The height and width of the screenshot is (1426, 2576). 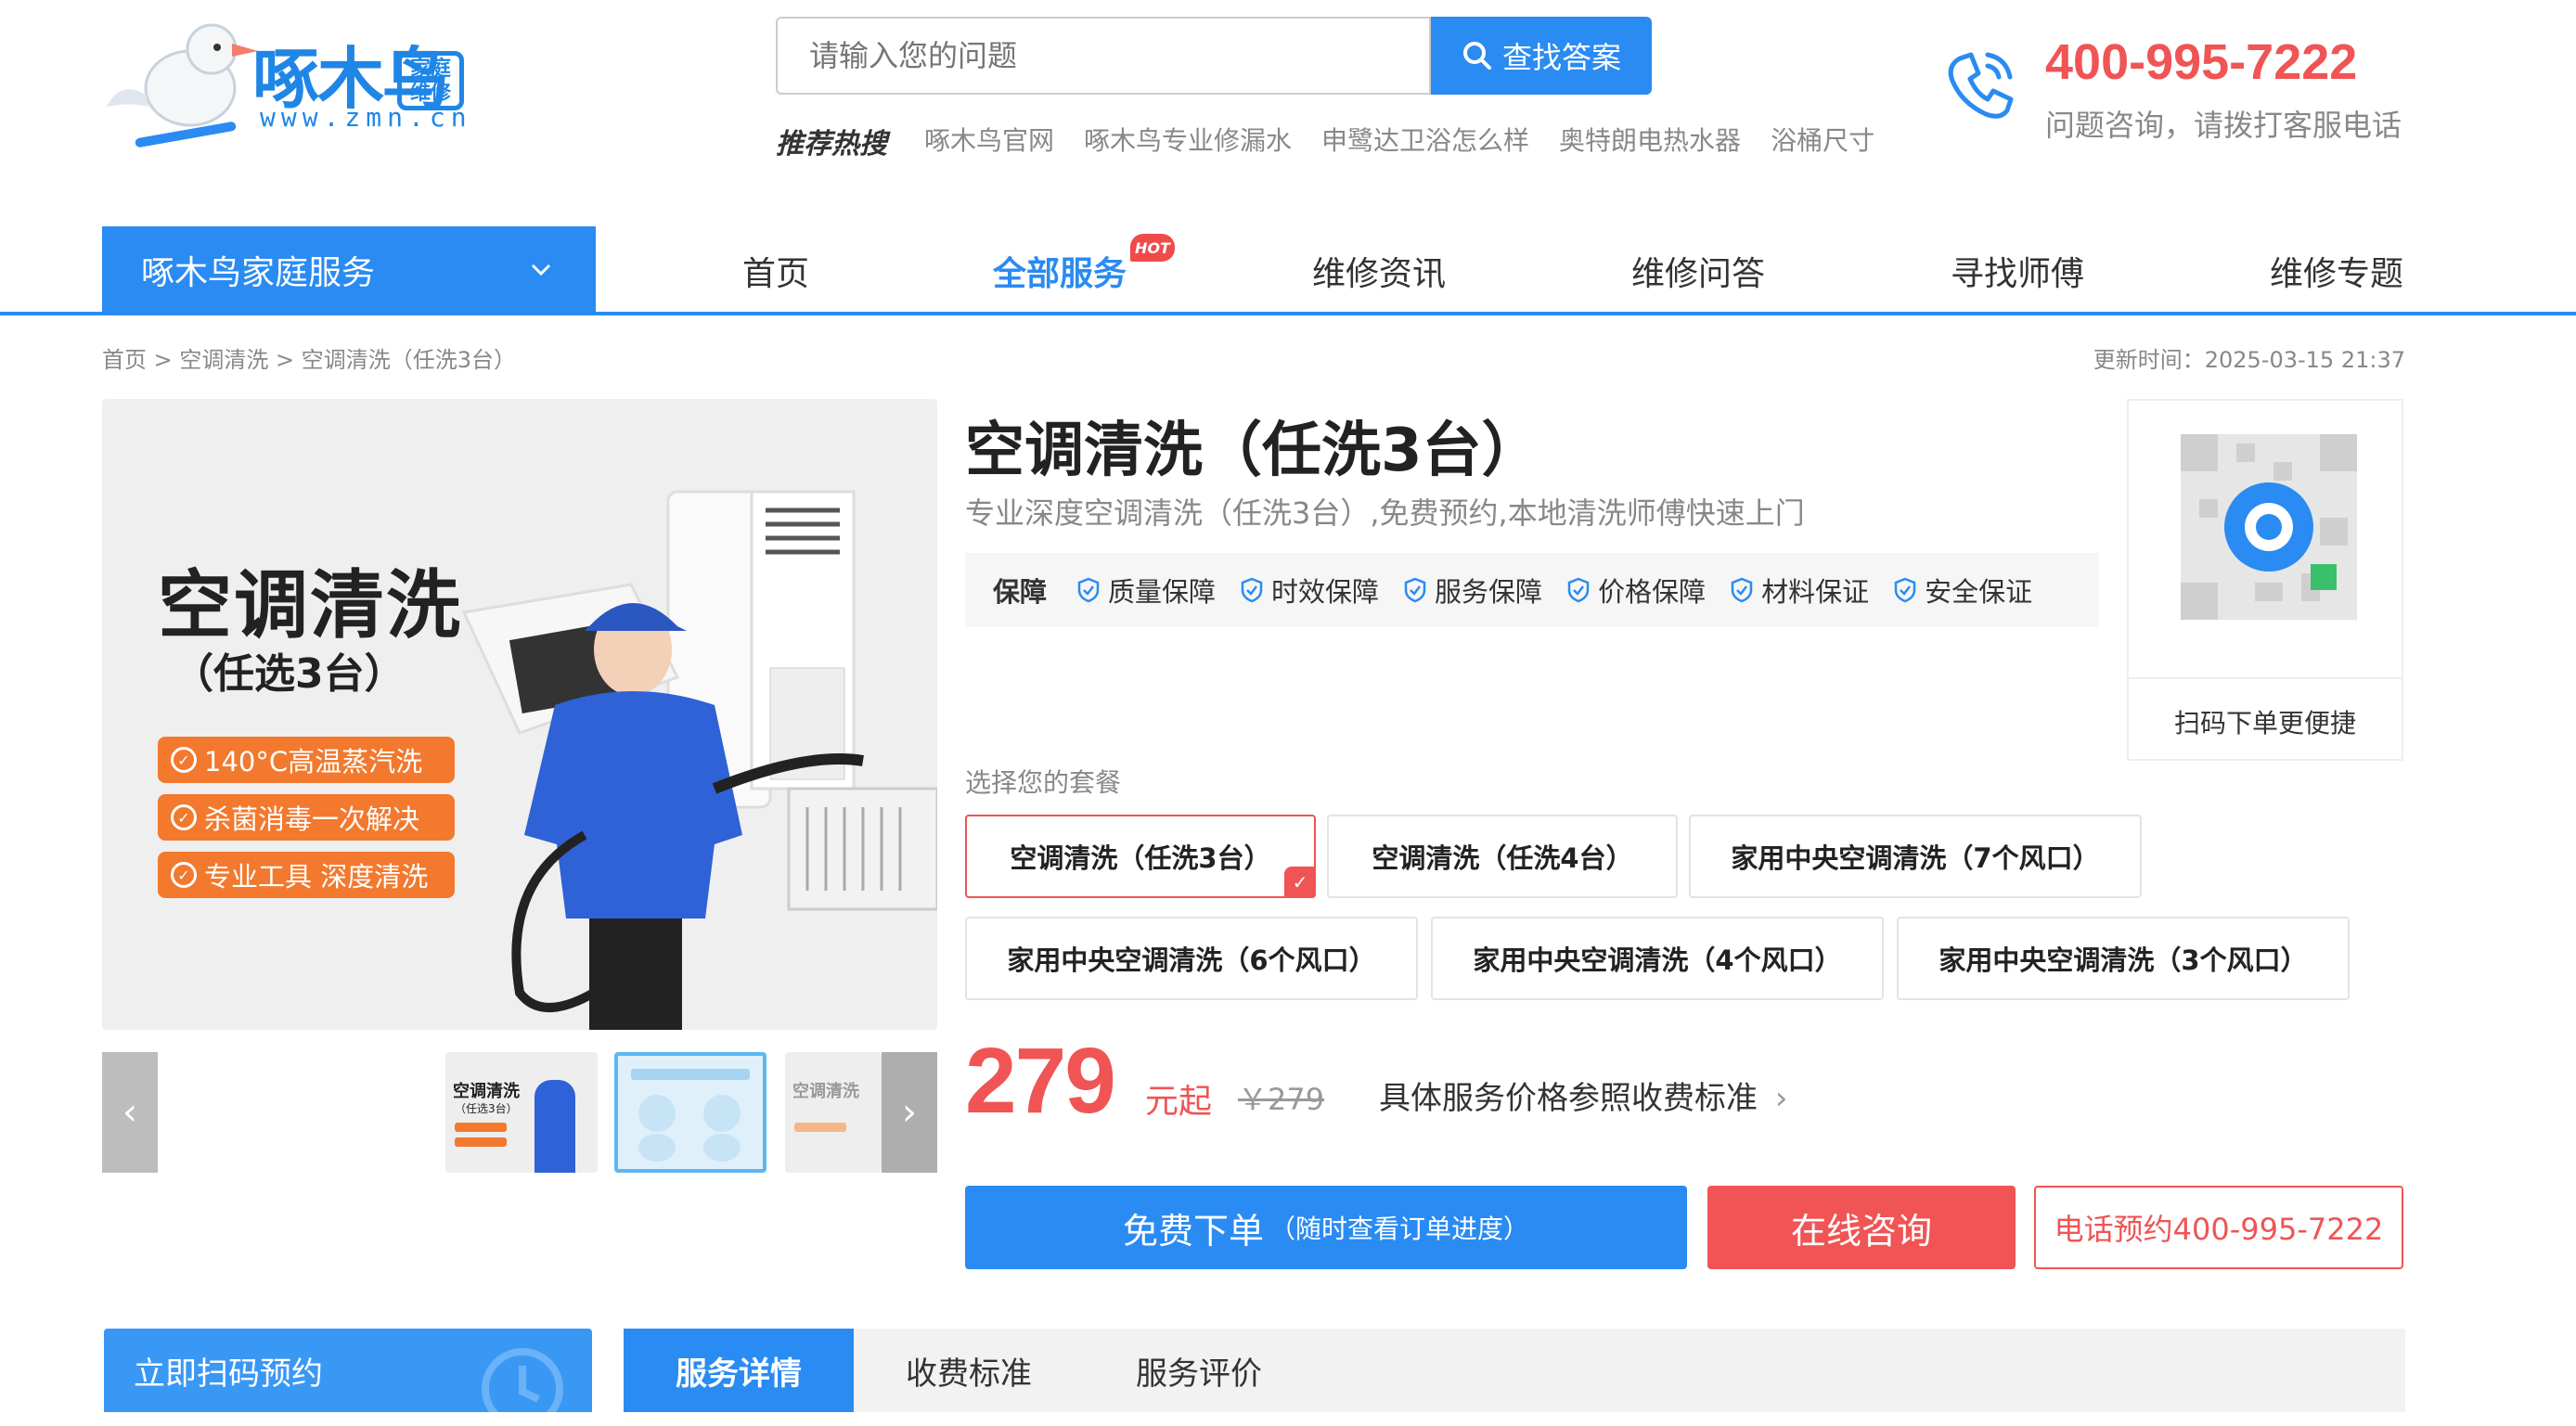 I want to click on clock-icon, so click(x=522, y=1380).